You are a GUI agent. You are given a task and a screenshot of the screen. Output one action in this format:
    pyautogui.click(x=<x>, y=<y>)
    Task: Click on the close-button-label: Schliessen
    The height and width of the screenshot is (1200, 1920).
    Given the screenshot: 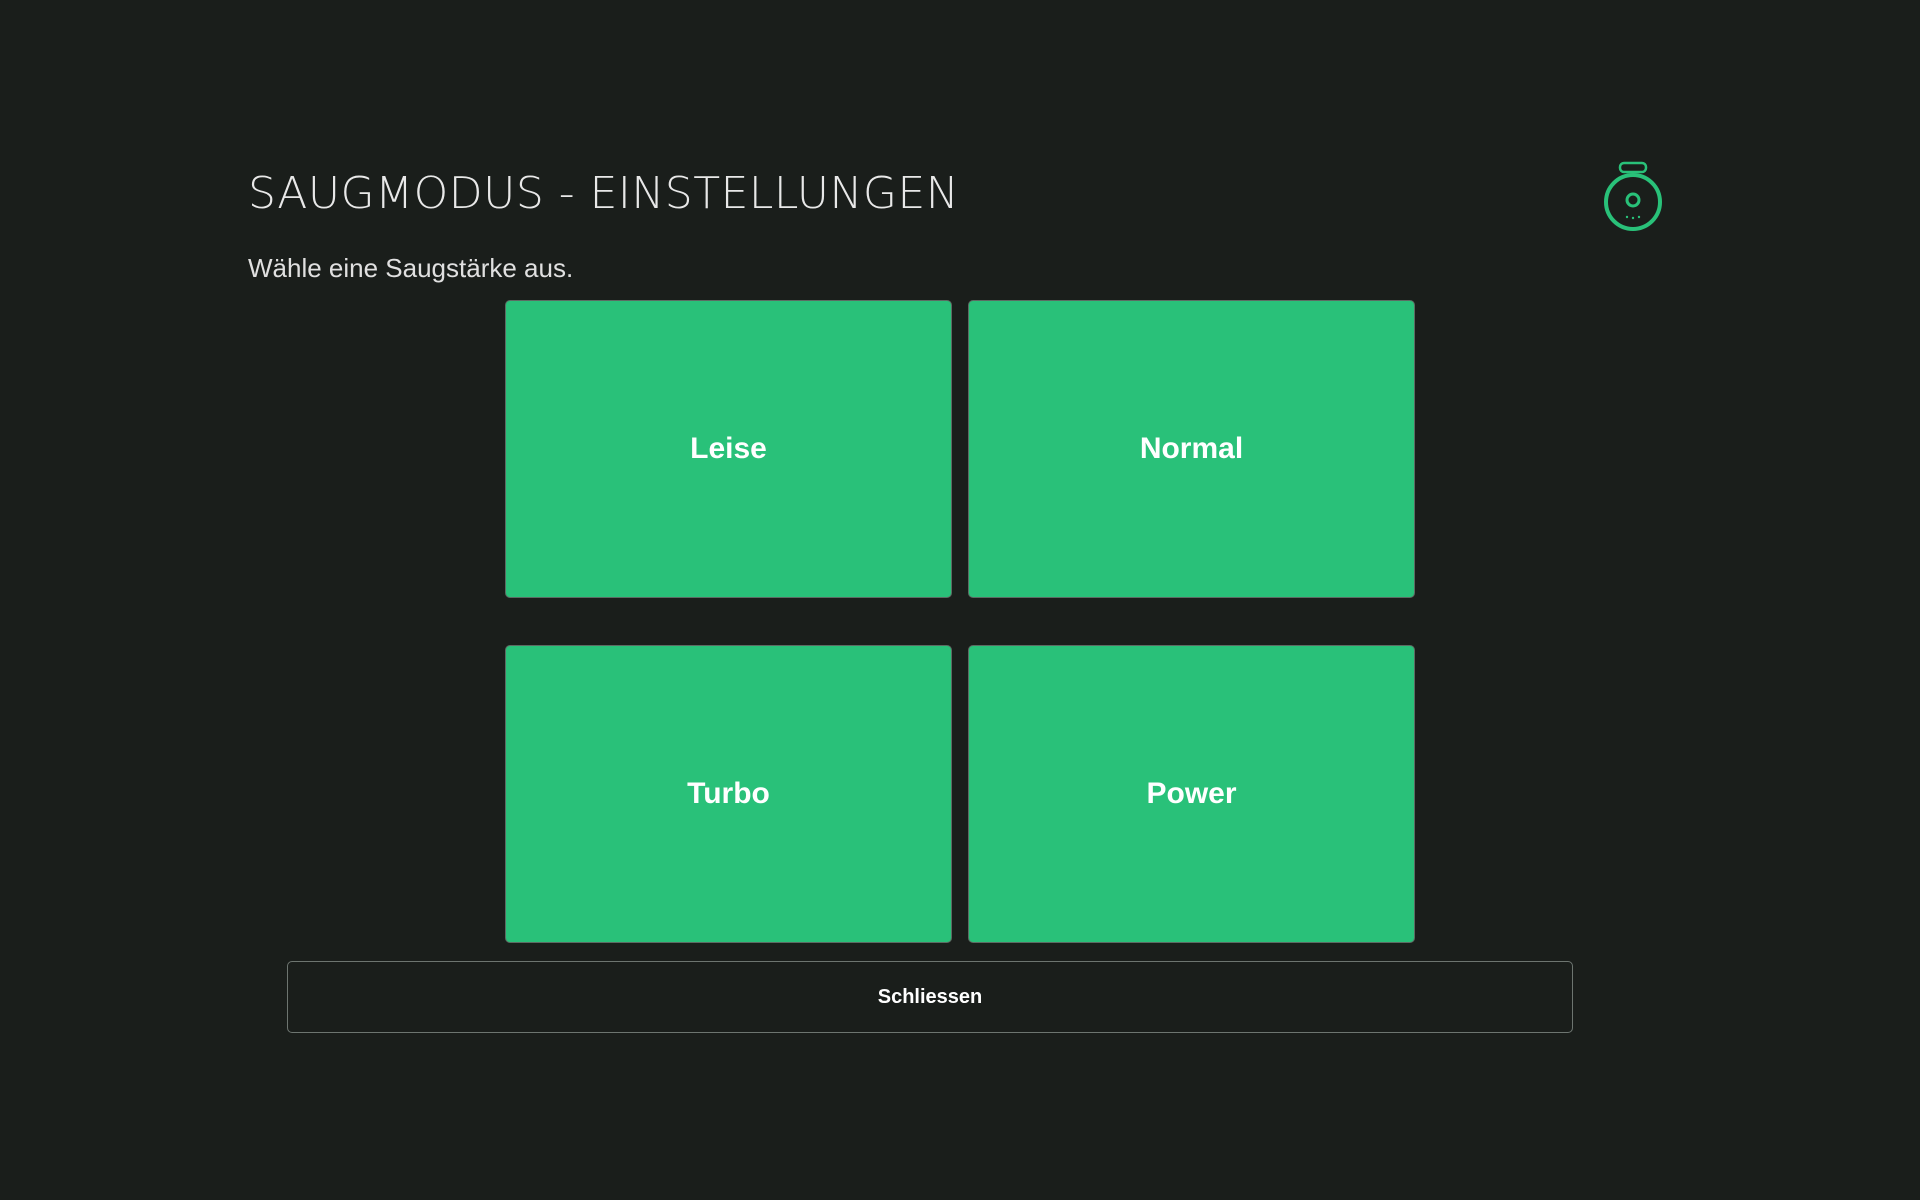 What is the action you would take?
    pyautogui.click(x=930, y=996)
    